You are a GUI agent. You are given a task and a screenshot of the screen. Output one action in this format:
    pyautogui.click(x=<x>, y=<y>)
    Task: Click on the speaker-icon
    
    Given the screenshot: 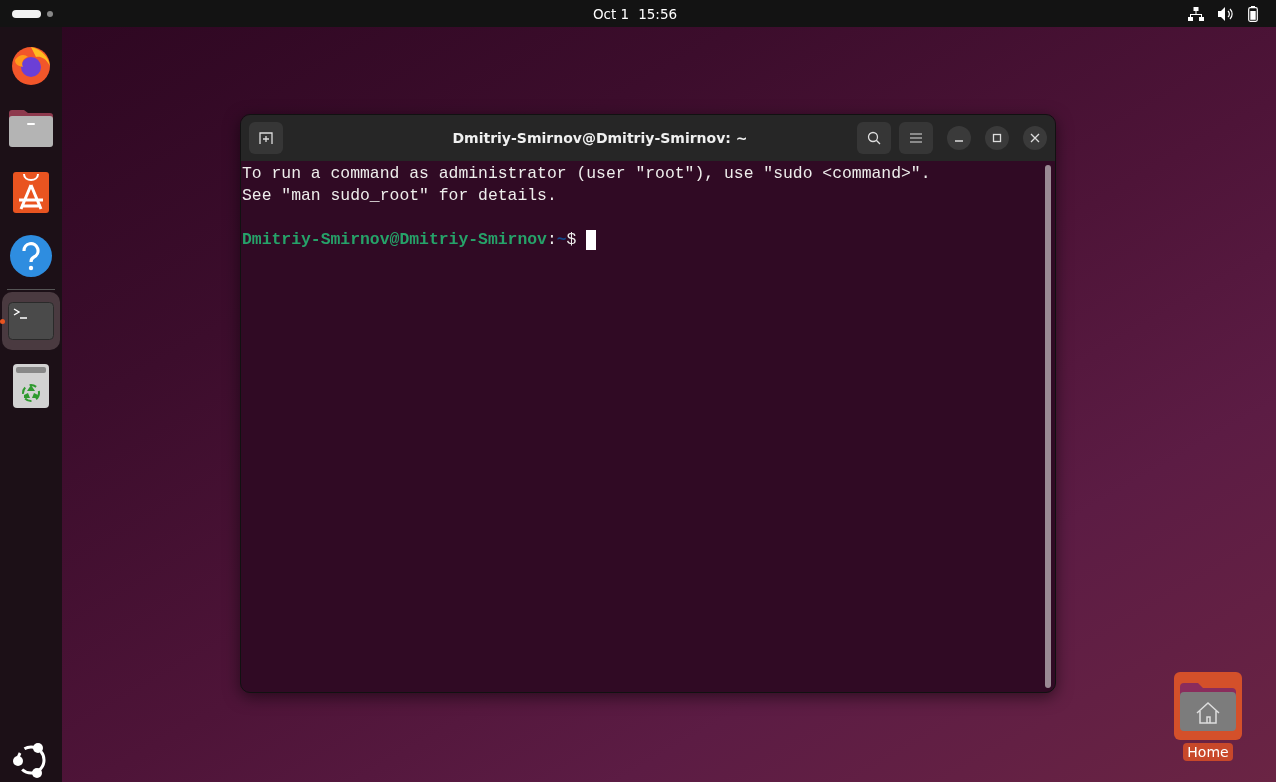 What is the action you would take?
    pyautogui.click(x=1226, y=13)
    